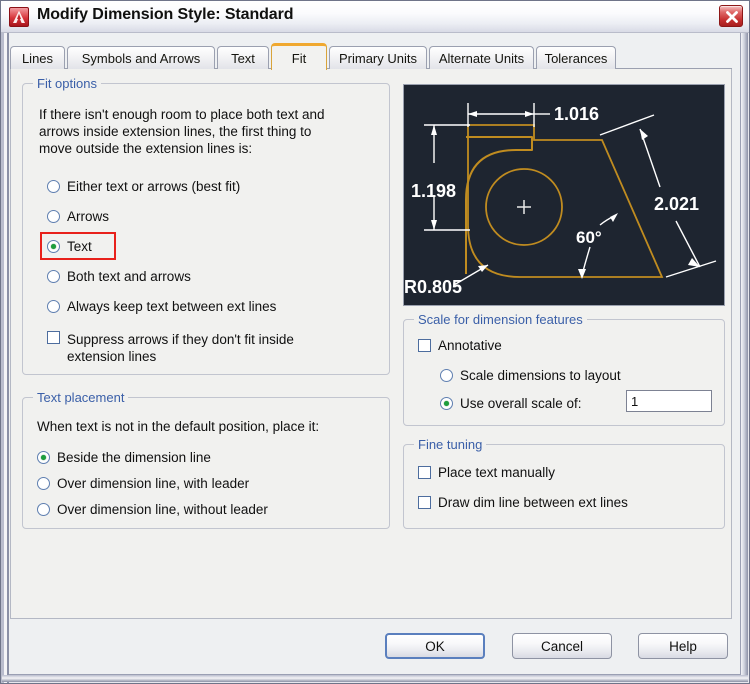 This screenshot has height=684, width=750. I want to click on radio-use-overall-scale-of: Use overall scale of:, so click(511, 403).